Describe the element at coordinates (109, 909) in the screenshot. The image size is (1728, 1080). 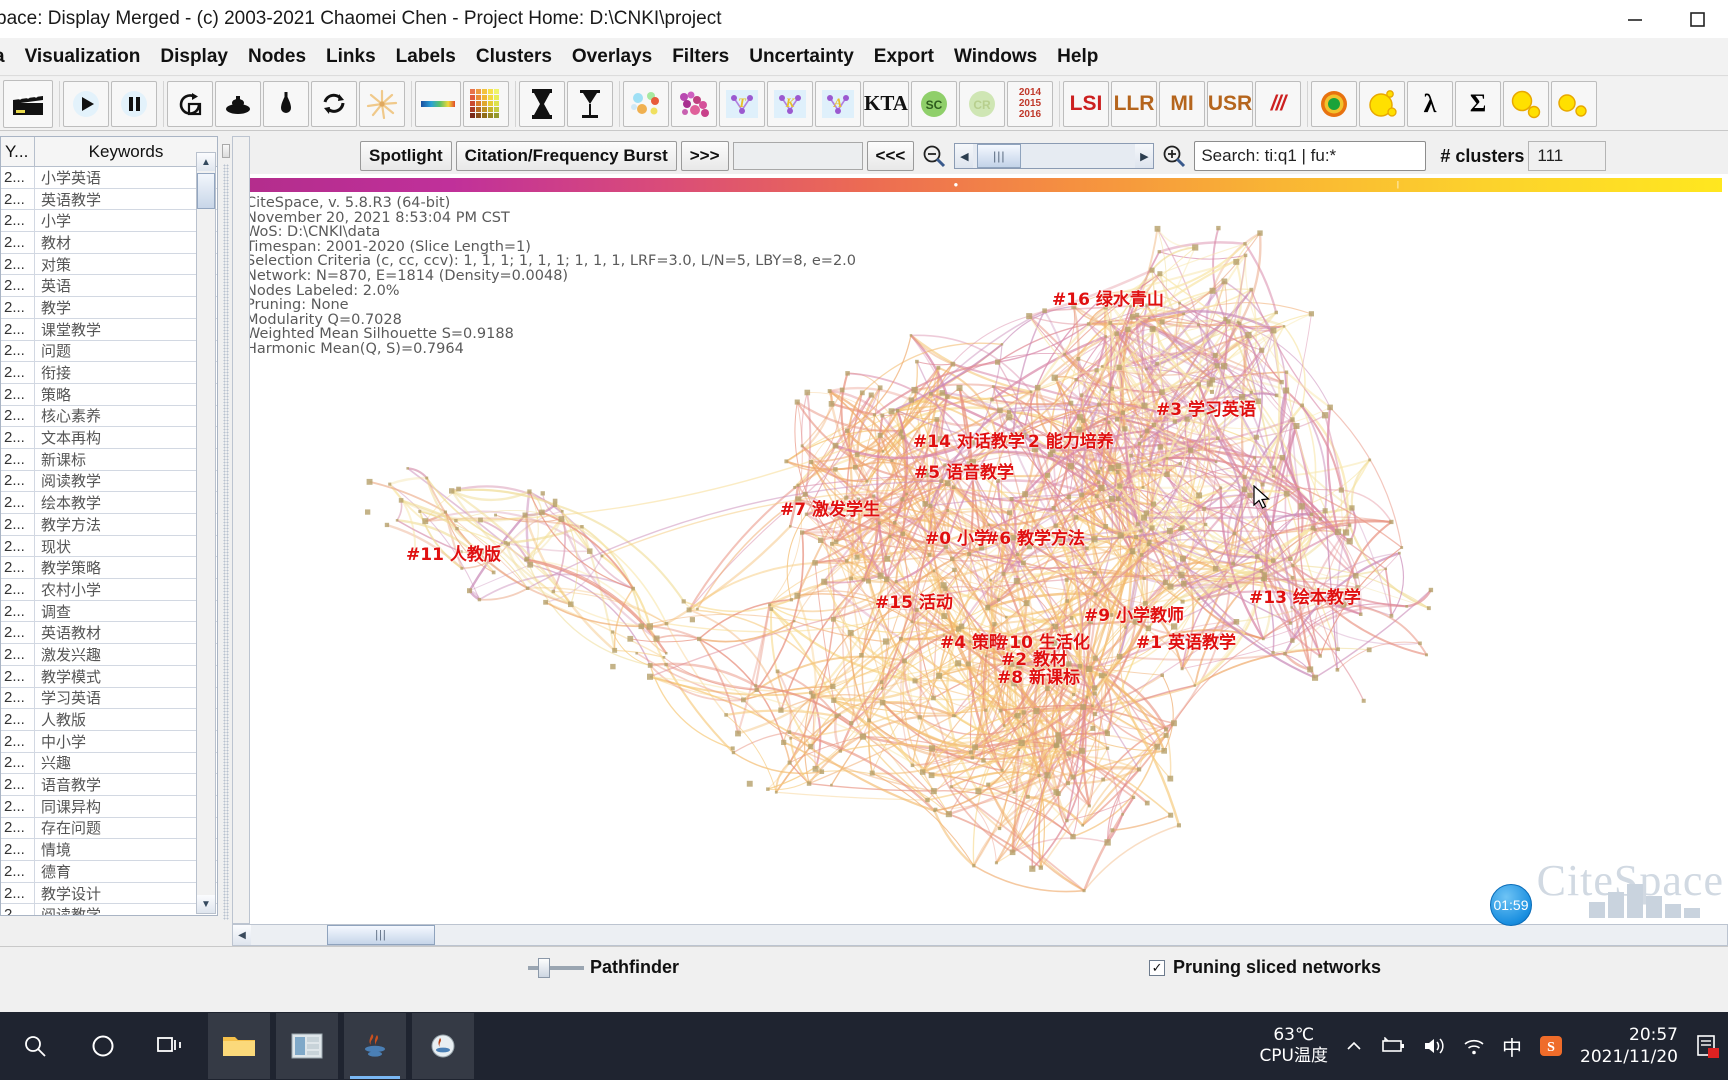
I see `table-row: 2...阅读教学` at that location.